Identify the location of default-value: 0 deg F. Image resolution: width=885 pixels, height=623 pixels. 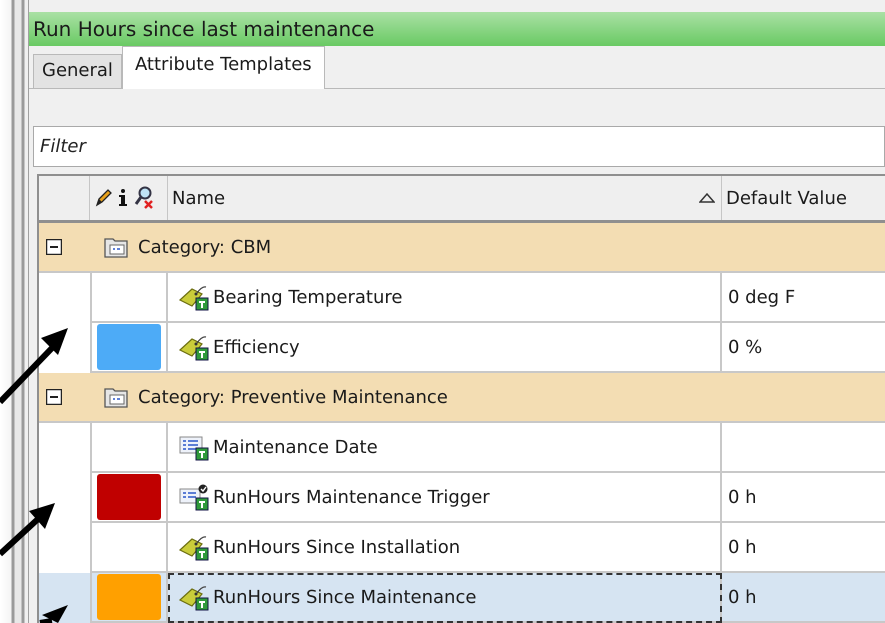
(762, 298).